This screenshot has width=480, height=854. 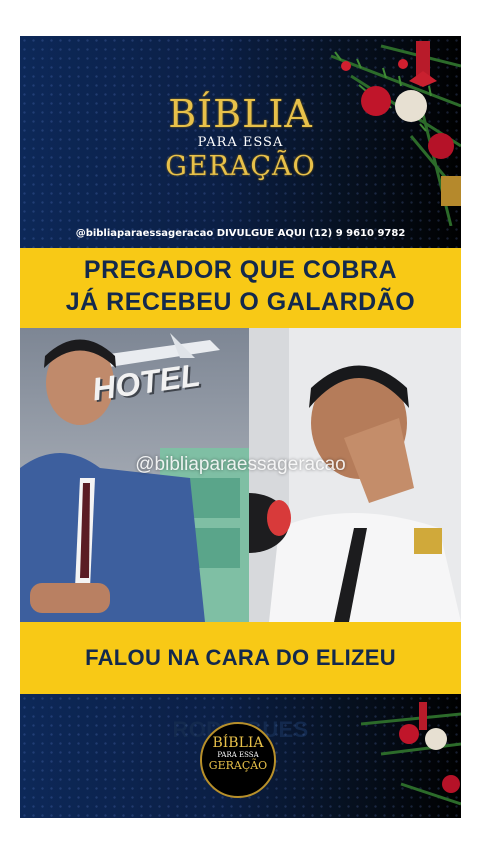 What do you see at coordinates (240, 166) in the screenshot?
I see `logo-line-geracao: GERAÇÃO` at bounding box center [240, 166].